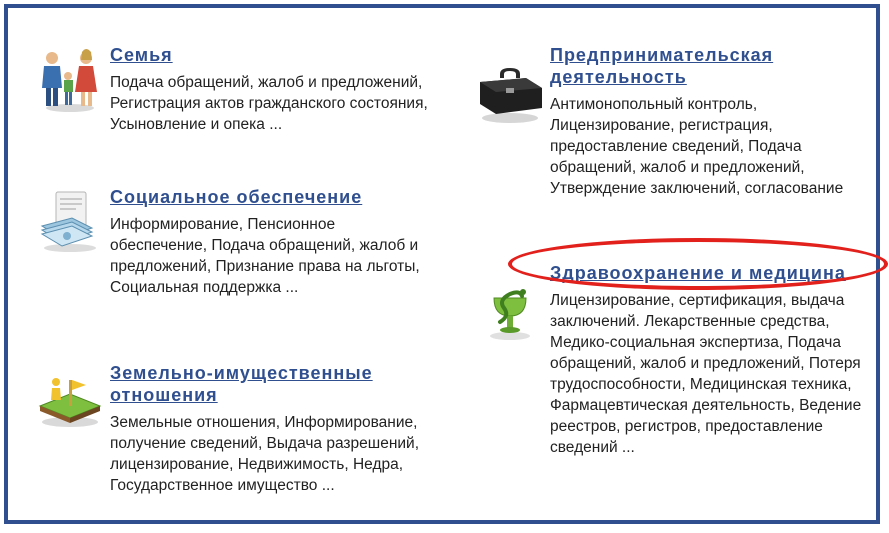 The height and width of the screenshot is (533, 889). What do you see at coordinates (70, 222) in the screenshot?
I see `documents-money-icon` at bounding box center [70, 222].